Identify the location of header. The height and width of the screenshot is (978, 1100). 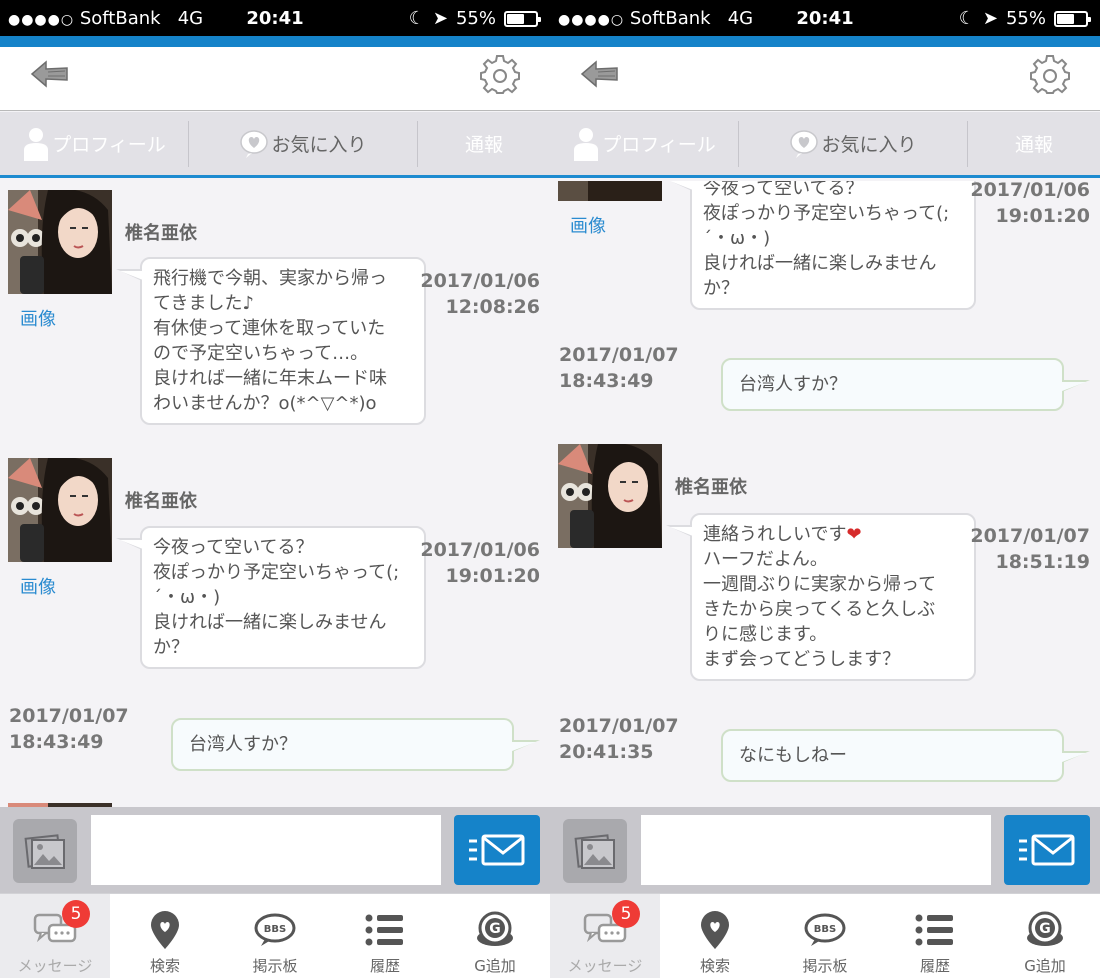
(275, 79).